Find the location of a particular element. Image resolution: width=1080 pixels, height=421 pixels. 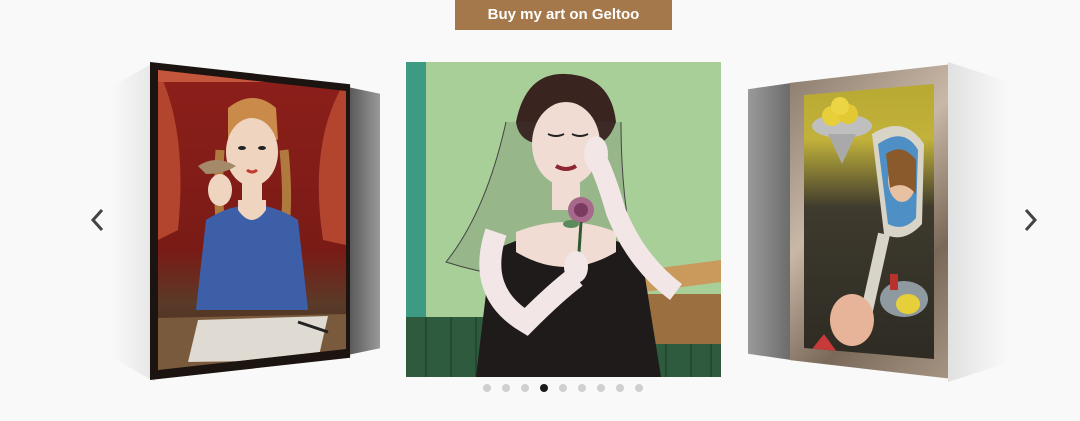

slide-right is located at coordinates (850, 221).